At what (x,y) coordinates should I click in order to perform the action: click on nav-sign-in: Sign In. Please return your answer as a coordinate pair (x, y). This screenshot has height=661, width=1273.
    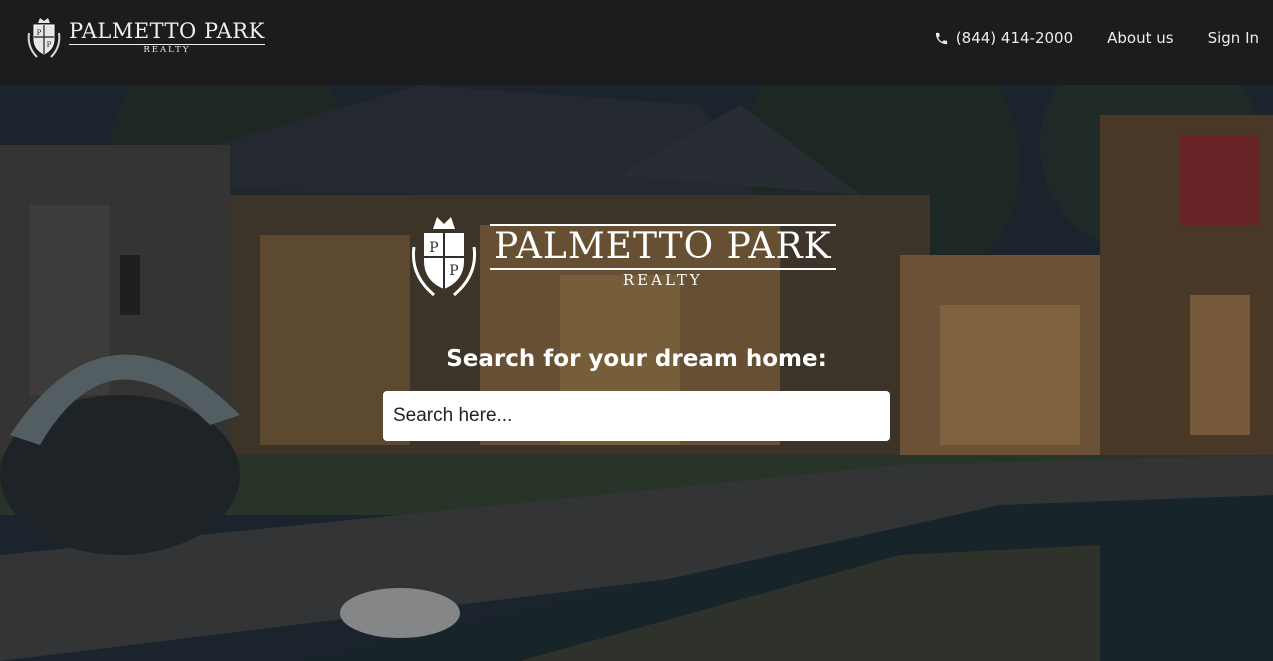
    Looking at the image, I should click on (1233, 38).